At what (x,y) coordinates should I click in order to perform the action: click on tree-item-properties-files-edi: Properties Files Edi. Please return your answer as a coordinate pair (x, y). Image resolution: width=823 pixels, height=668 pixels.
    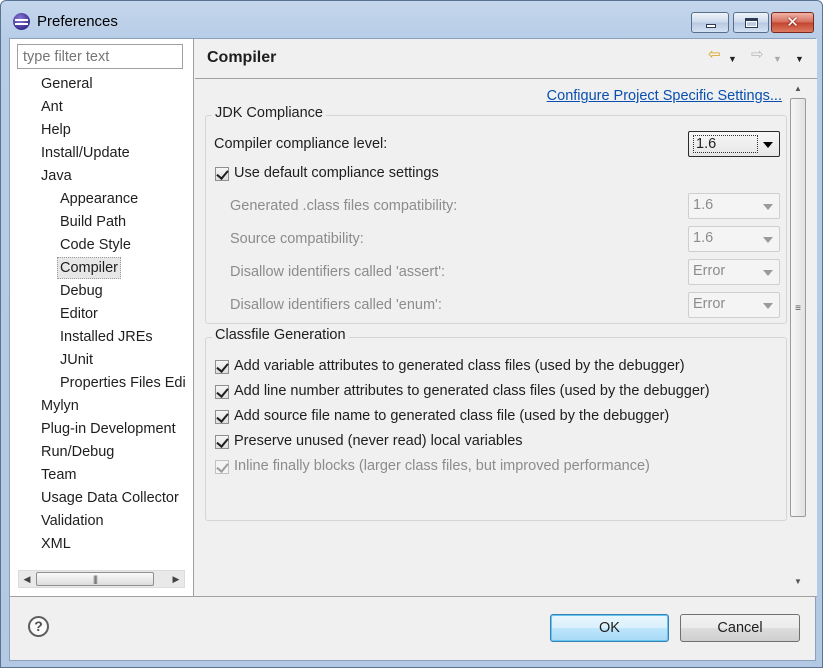
    Looking at the image, I should click on (123, 383).